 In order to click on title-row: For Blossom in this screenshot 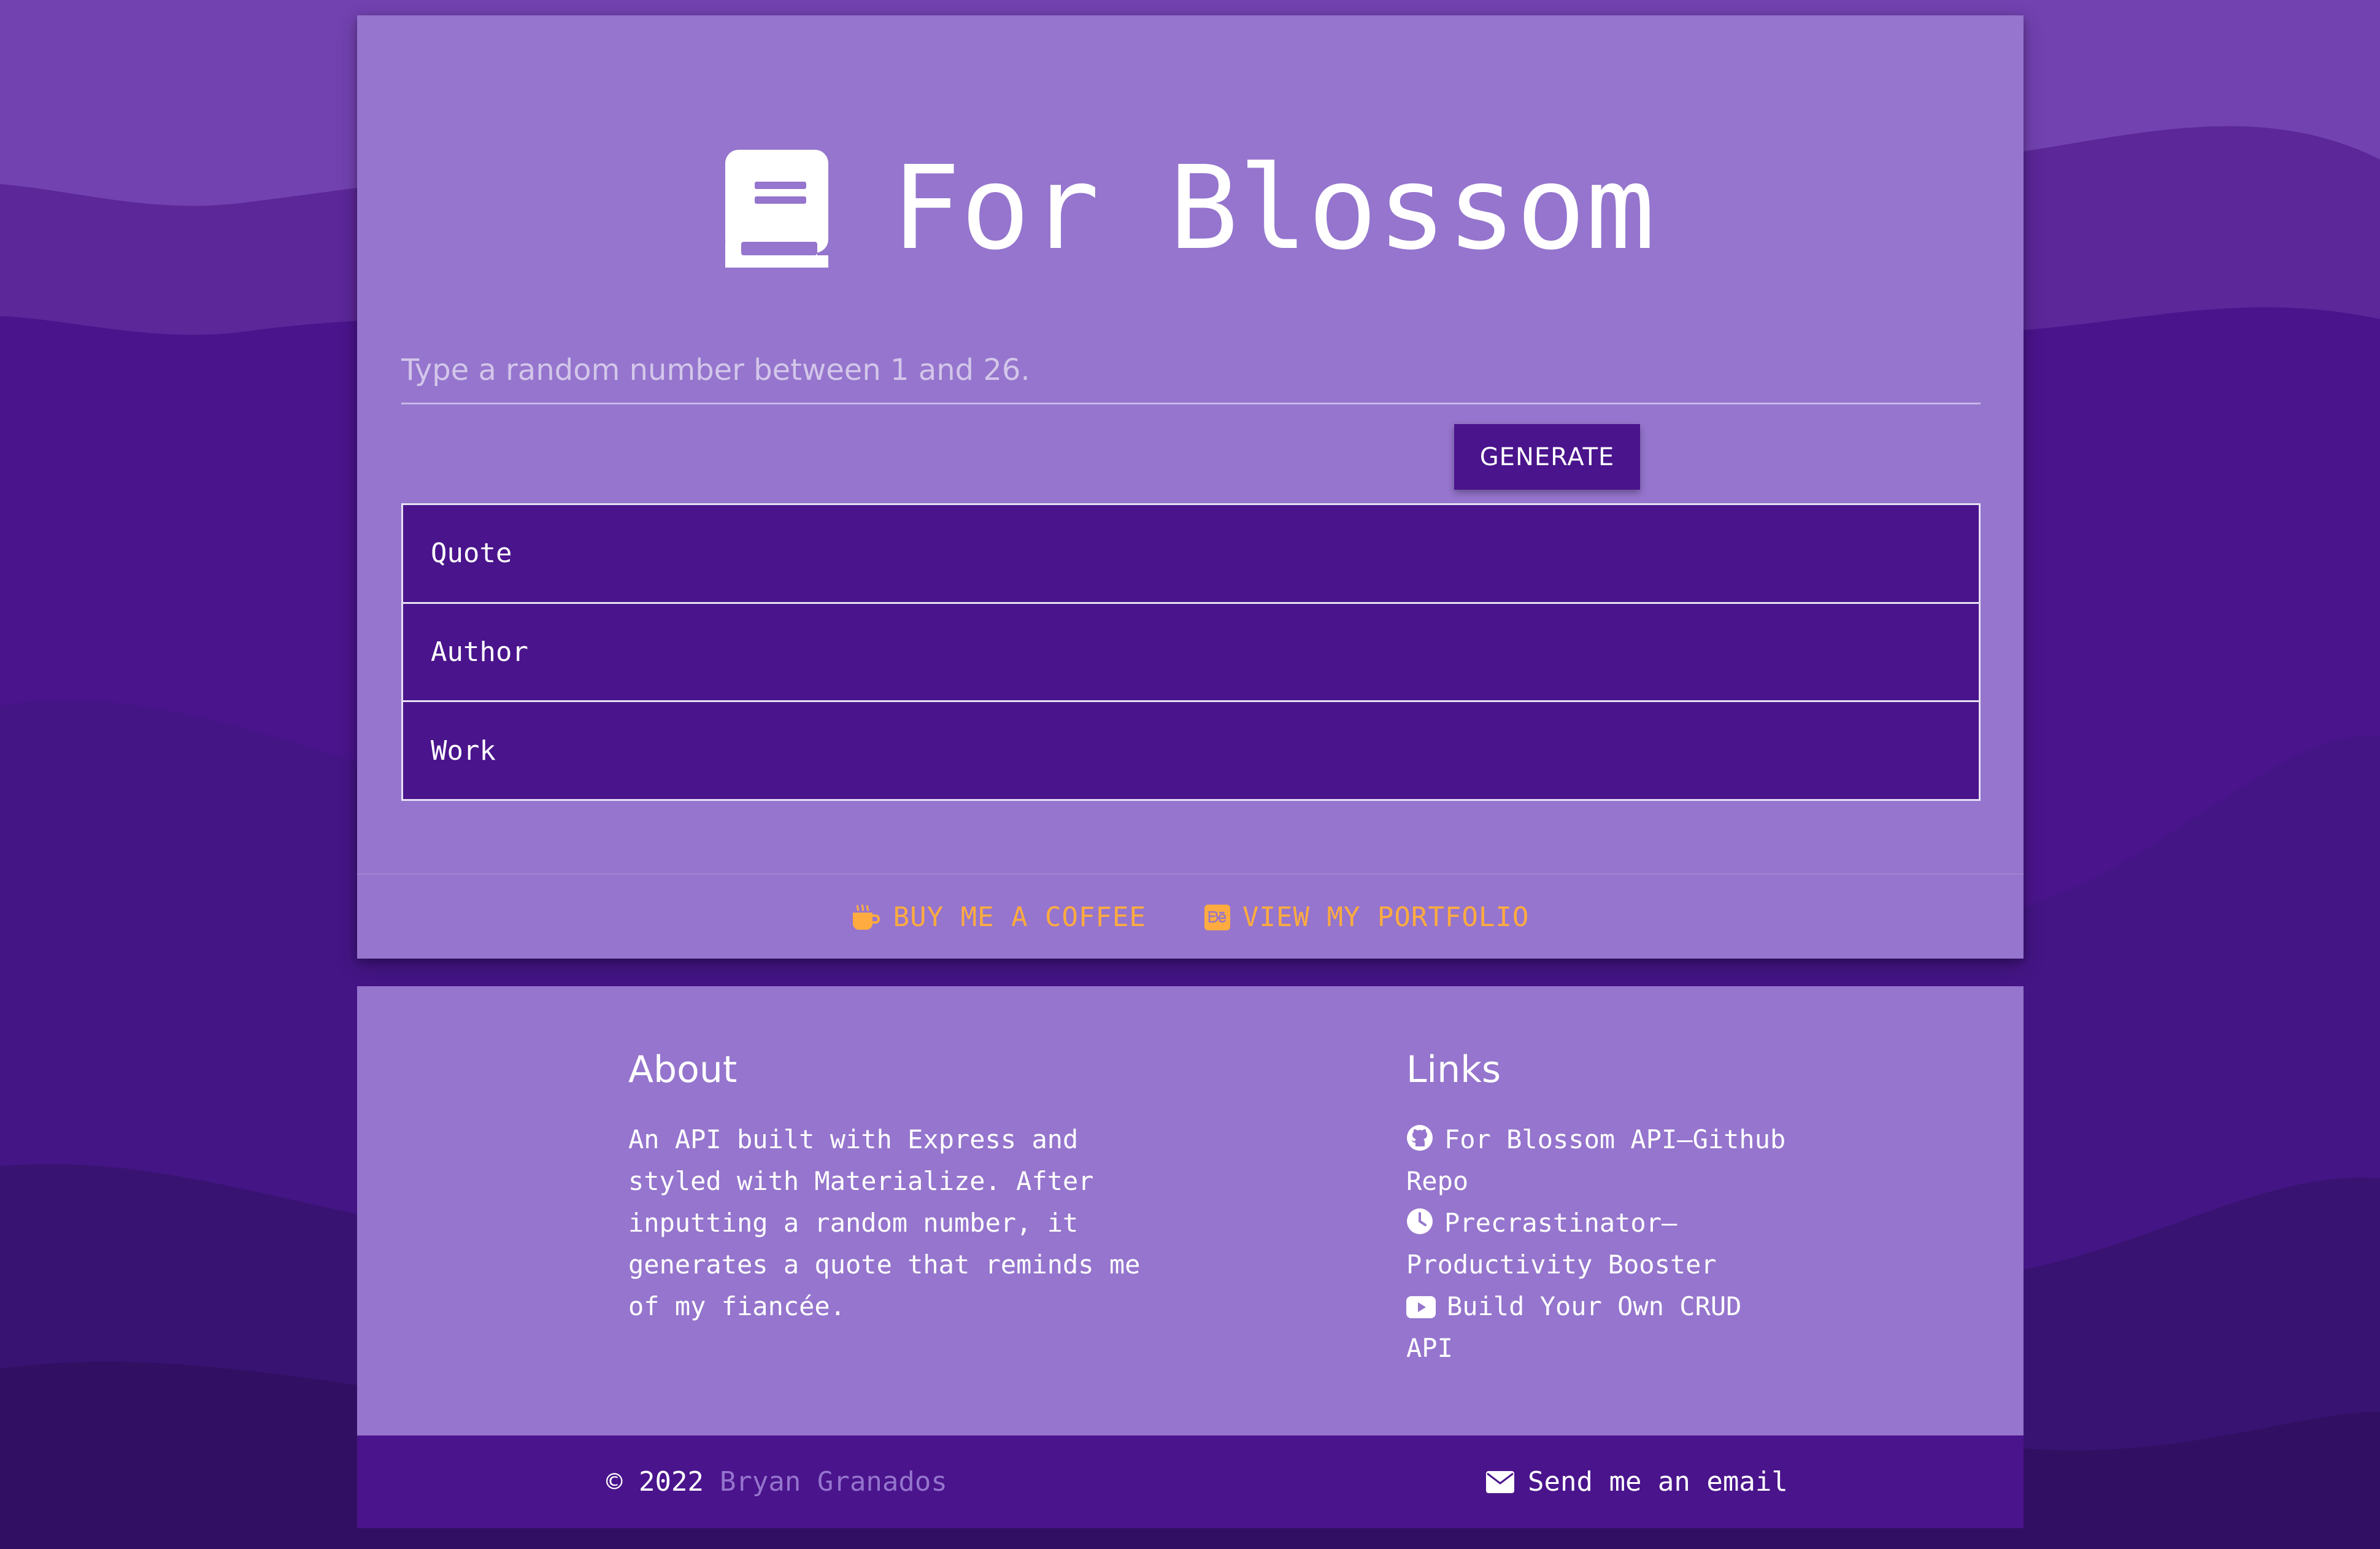, I will do `click(1190, 208)`.